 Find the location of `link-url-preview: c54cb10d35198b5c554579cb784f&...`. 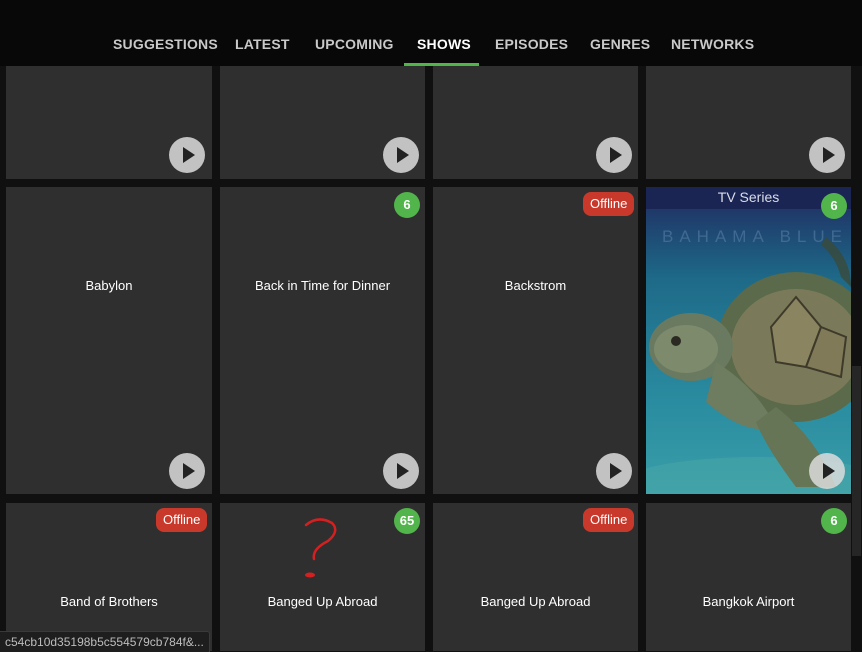

link-url-preview: c54cb10d35198b5c554579cb784f&... is located at coordinates (105, 641).